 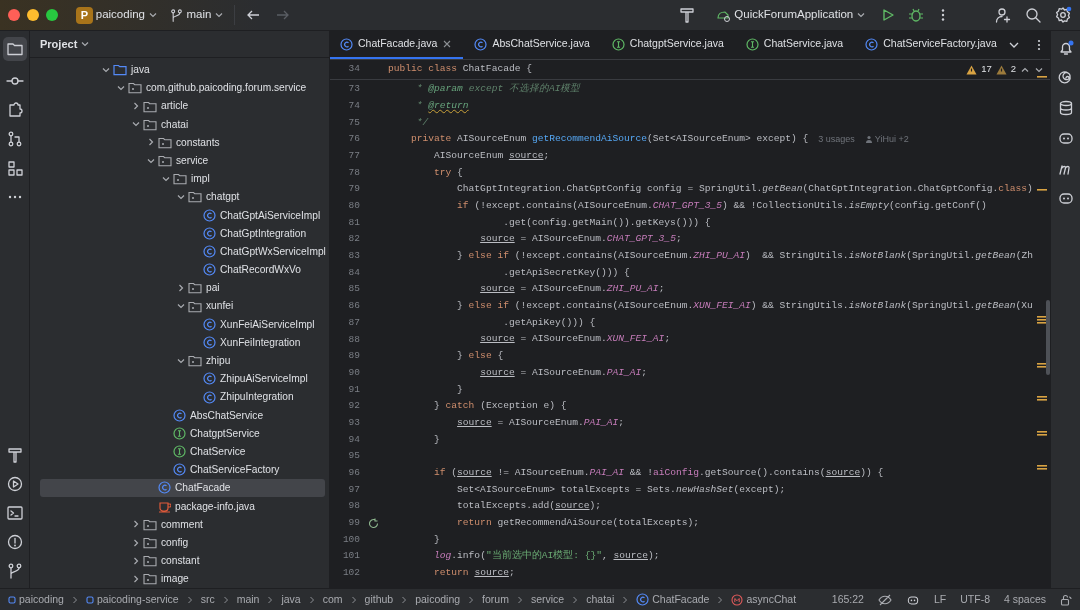 I want to click on tree-item: package-info.java, so click(x=182, y=506).